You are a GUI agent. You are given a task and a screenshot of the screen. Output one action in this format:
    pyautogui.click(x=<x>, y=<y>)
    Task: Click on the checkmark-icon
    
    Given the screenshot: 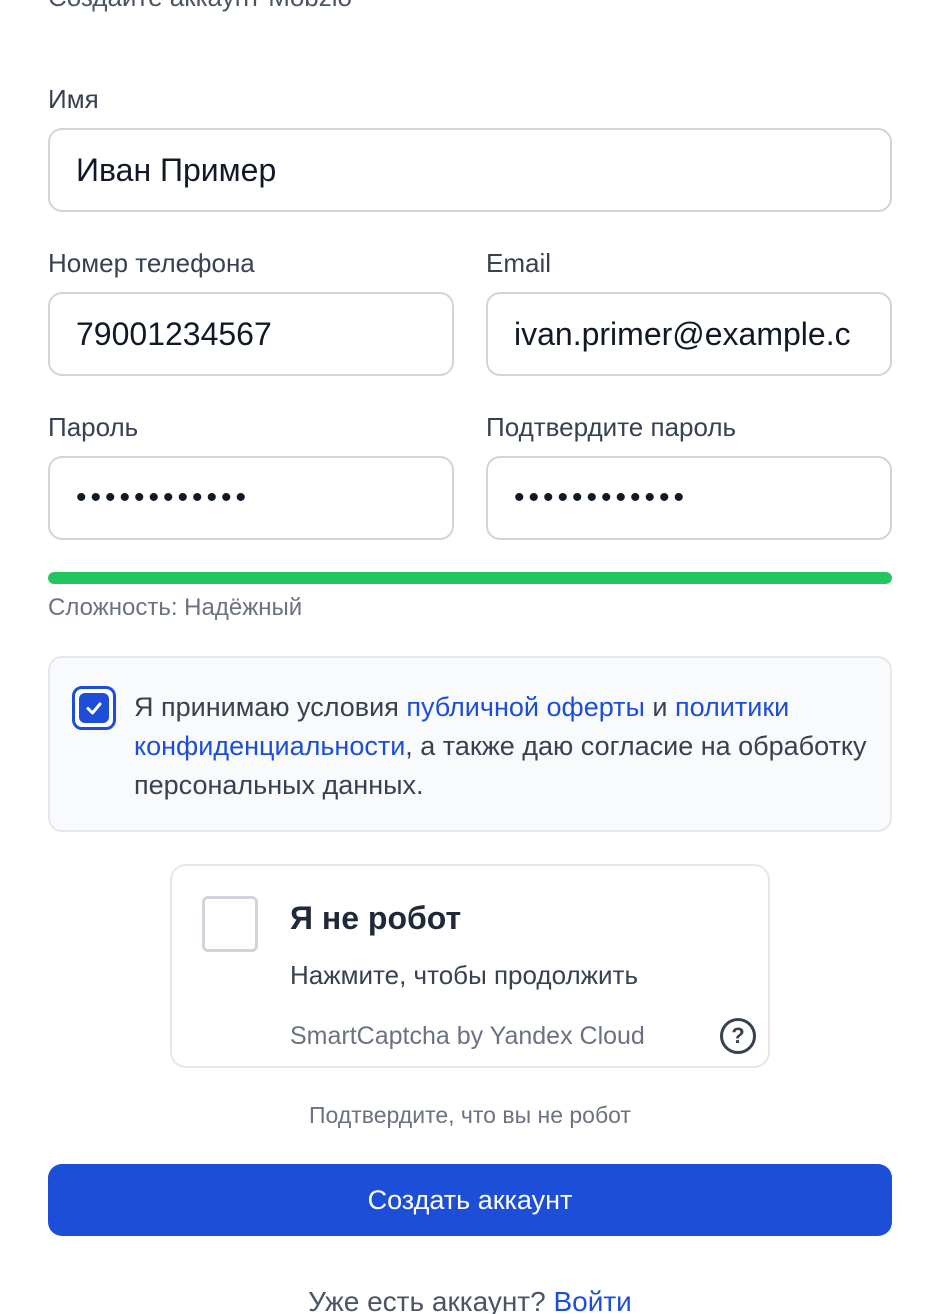 What is the action you would take?
    pyautogui.click(x=94, y=708)
    